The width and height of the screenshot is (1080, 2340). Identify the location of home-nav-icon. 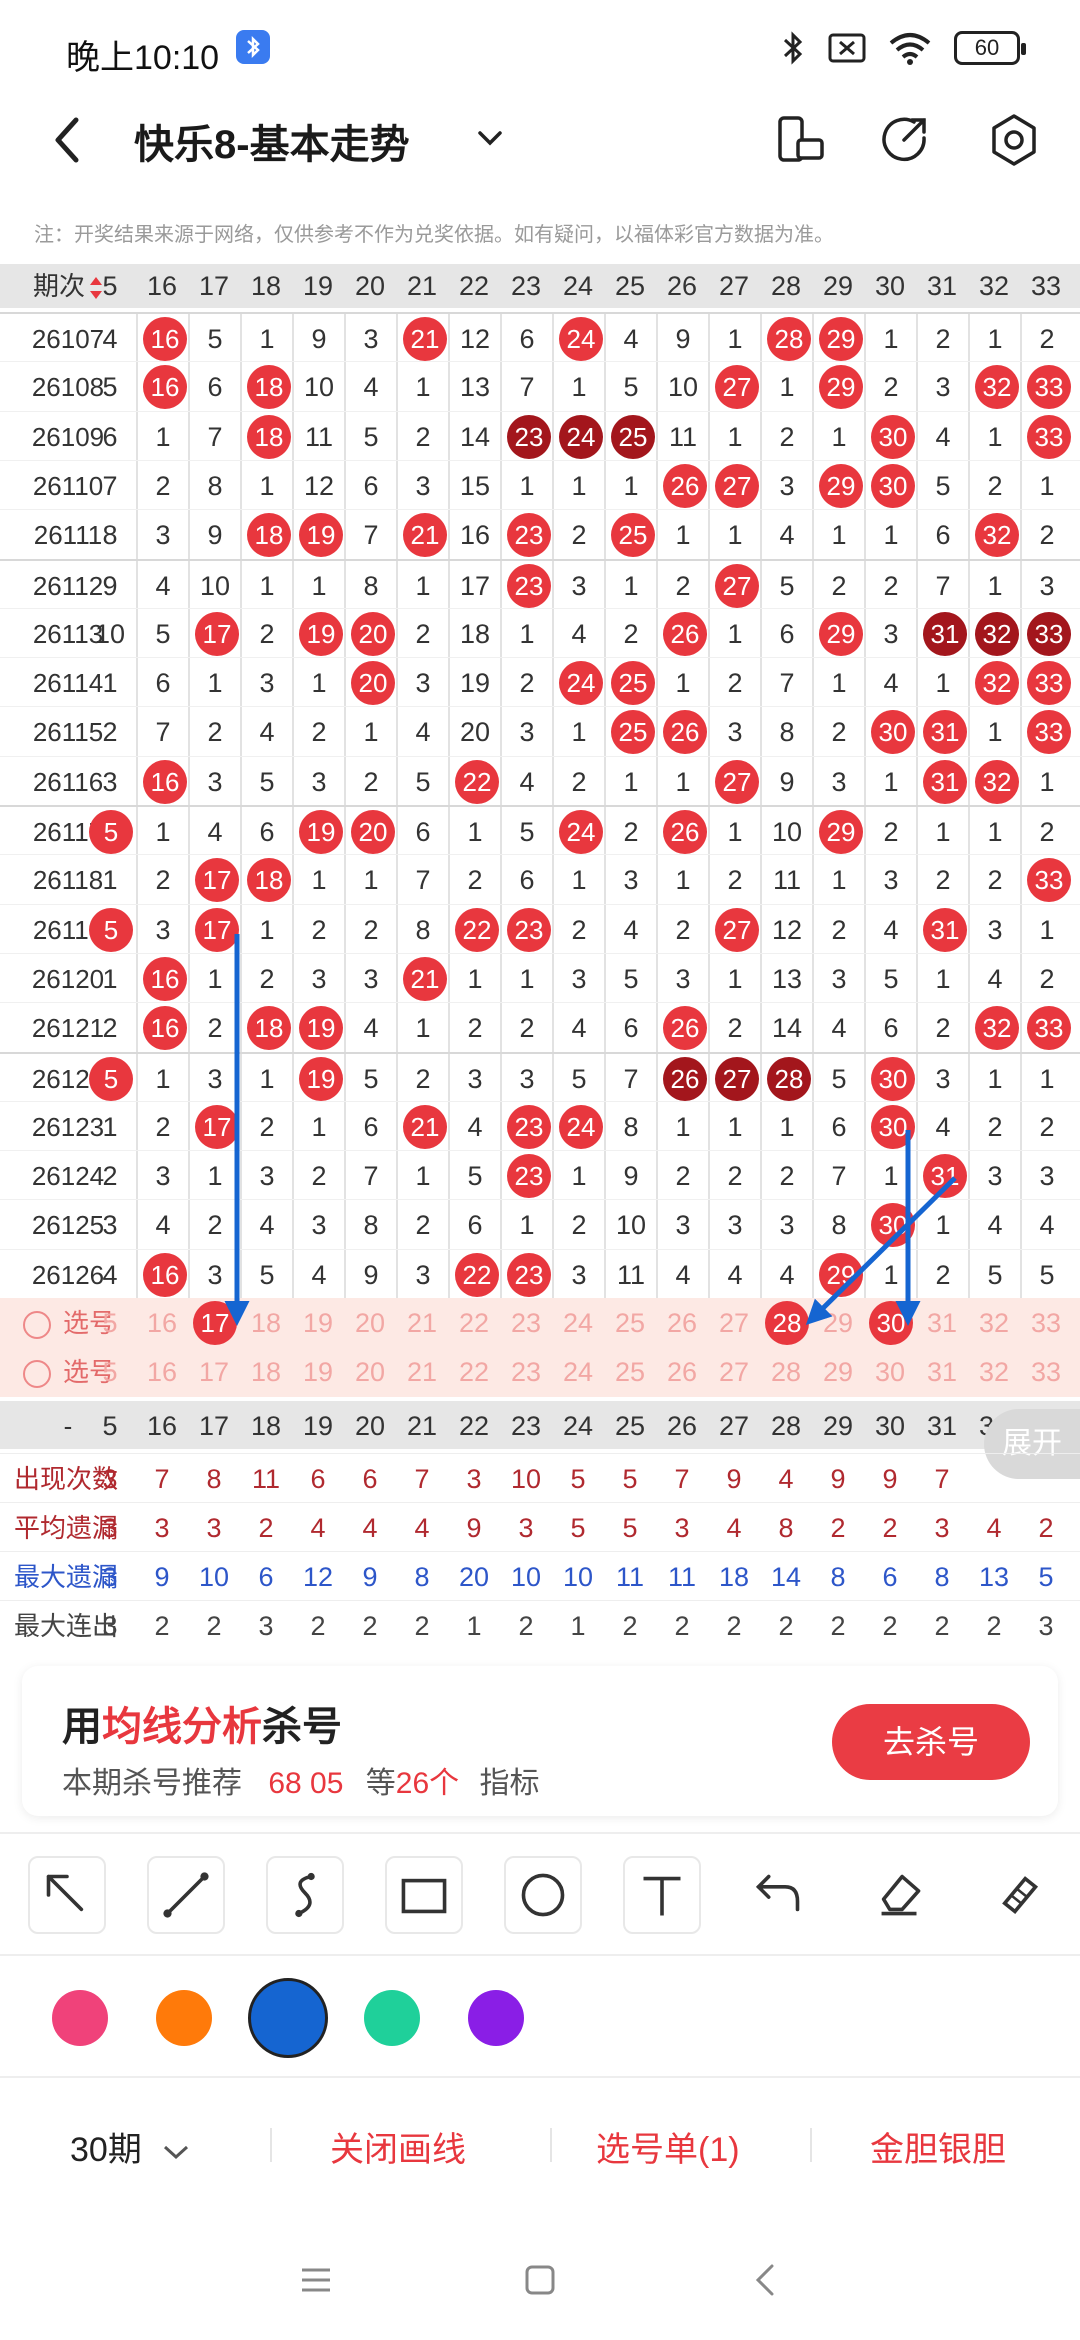
(540, 2280).